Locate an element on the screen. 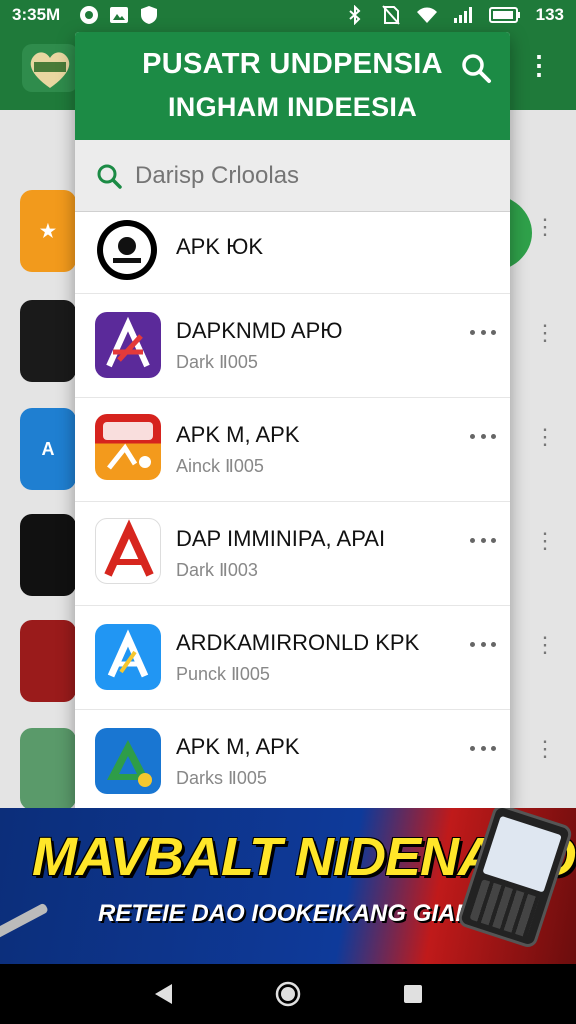  gallery-icon is located at coordinates (119, 15).